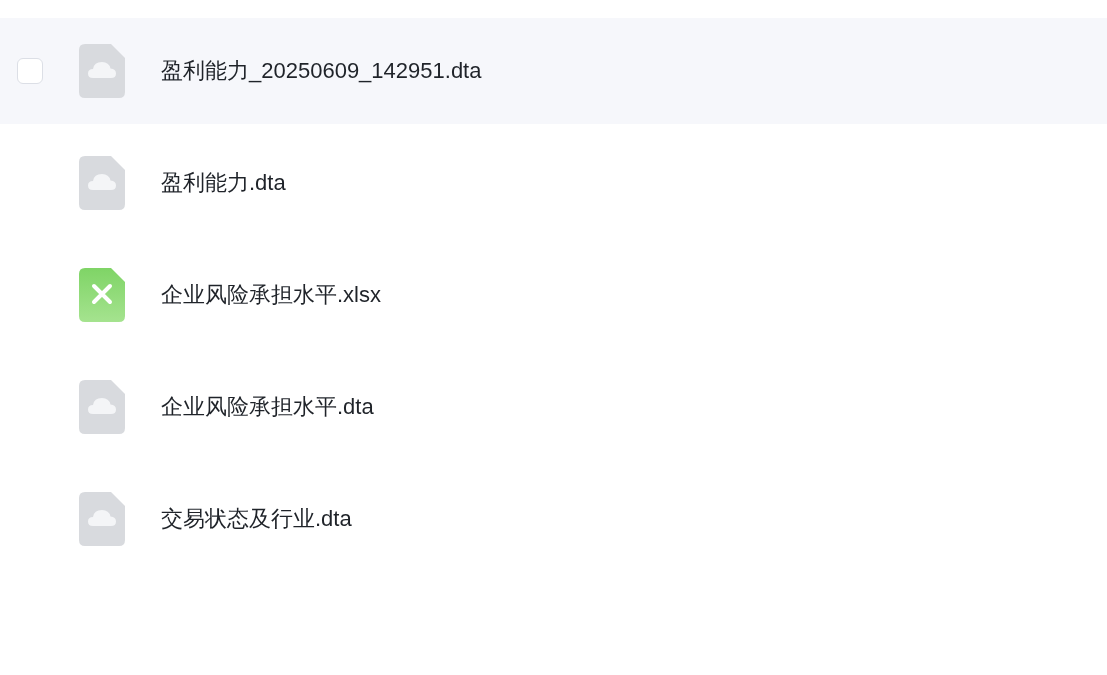 Image resolution: width=1107 pixels, height=675 pixels. I want to click on file-name: 盈利能力_20250609_142951.dta, so click(321, 71).